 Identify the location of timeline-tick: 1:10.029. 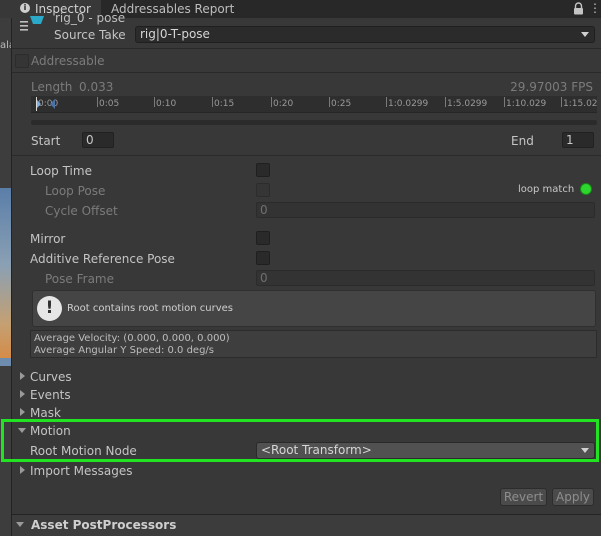
(525, 103).